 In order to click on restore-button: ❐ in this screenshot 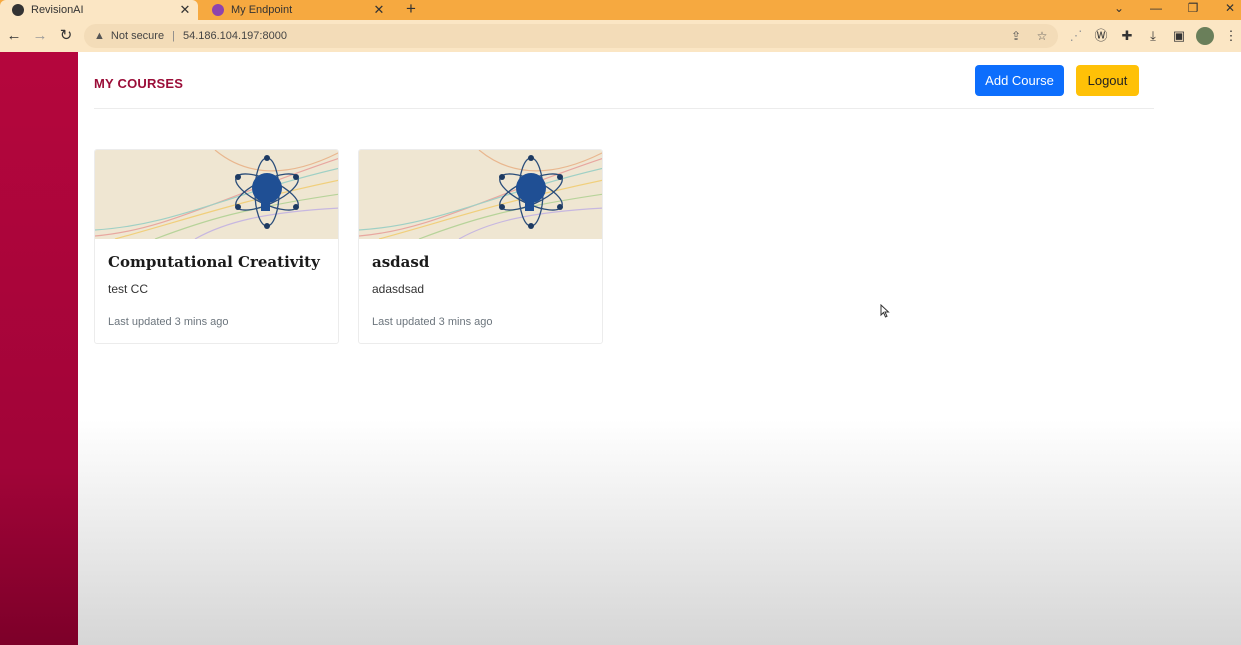, I will do `click(1193, 10)`.